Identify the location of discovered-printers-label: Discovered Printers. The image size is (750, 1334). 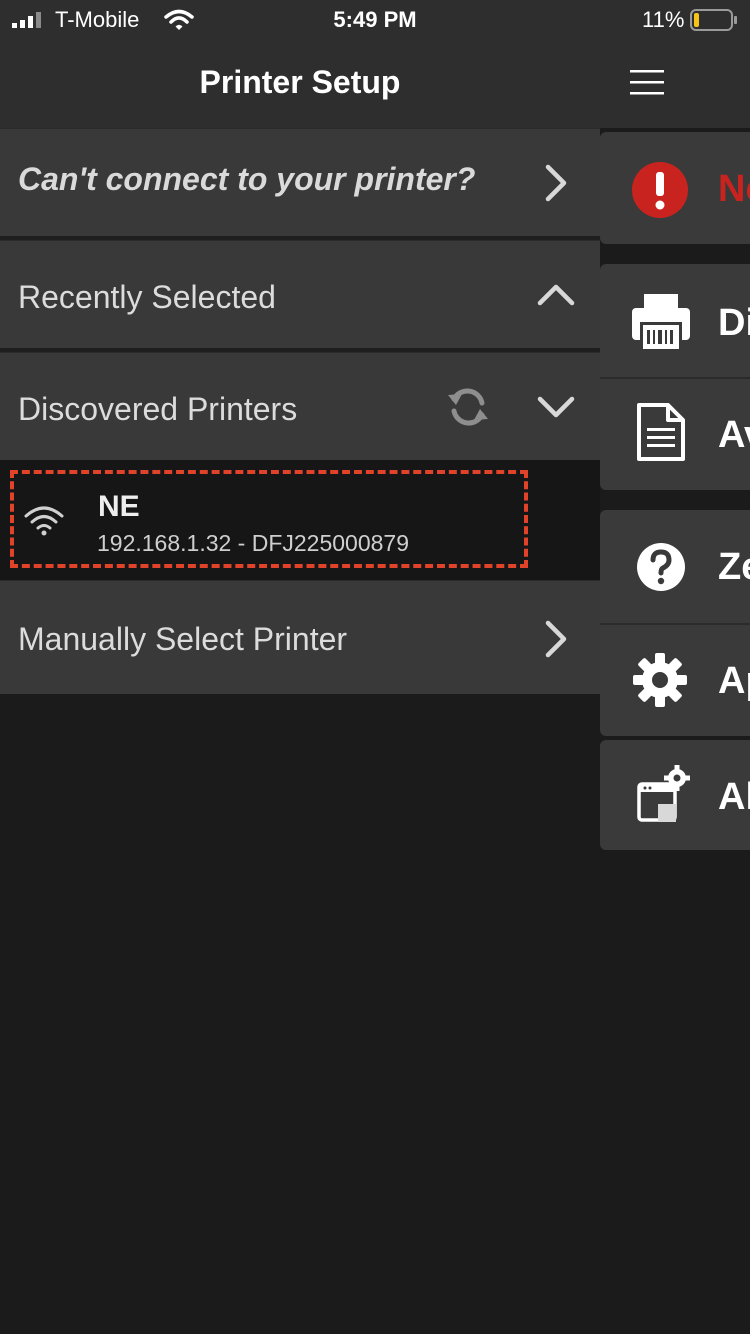
(158, 409).